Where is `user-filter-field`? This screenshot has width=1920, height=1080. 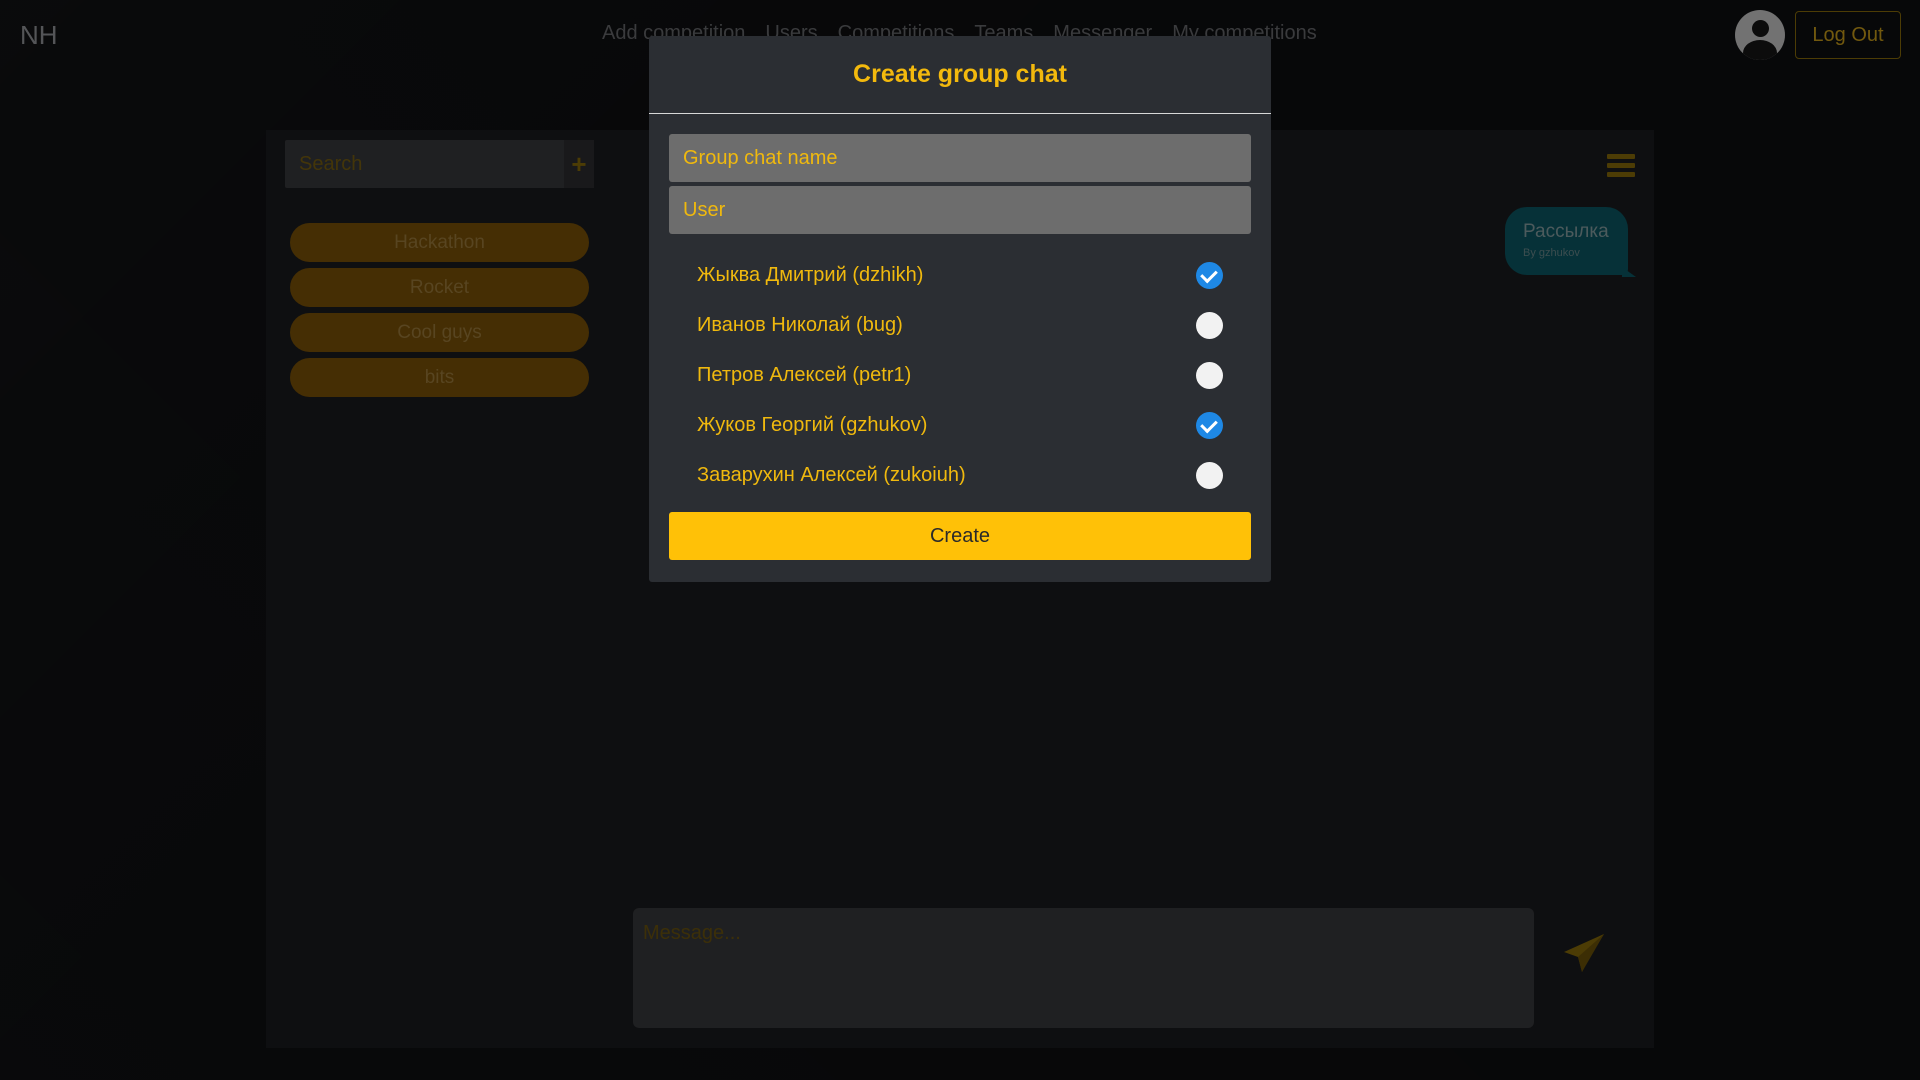
user-filter-field is located at coordinates (960, 210).